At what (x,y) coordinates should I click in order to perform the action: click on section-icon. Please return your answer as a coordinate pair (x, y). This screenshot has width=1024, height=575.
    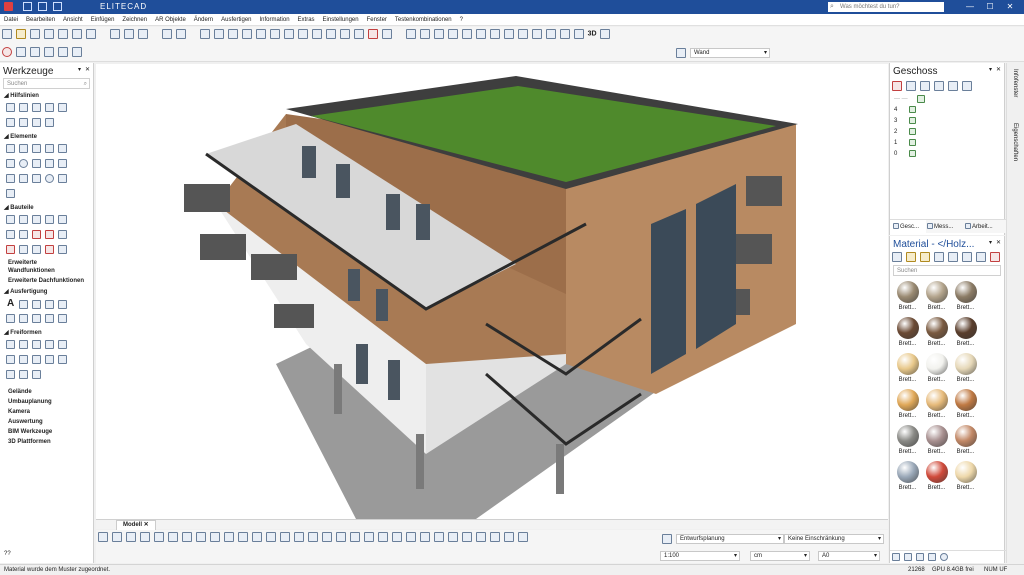
    Looking at the image, I should click on (480, 34).